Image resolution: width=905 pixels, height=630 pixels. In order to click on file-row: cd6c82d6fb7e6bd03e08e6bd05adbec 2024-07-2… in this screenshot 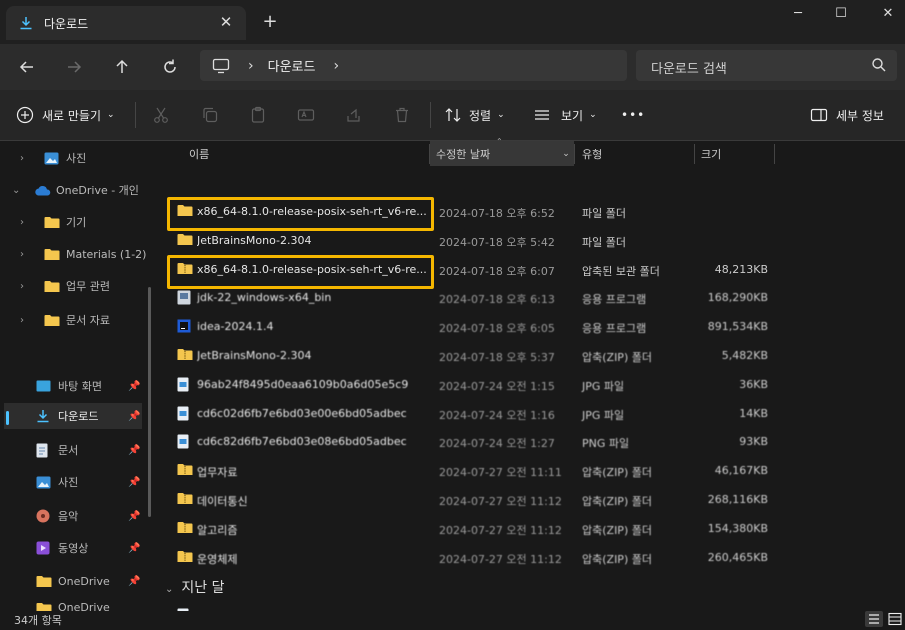, I will do `click(536, 442)`.